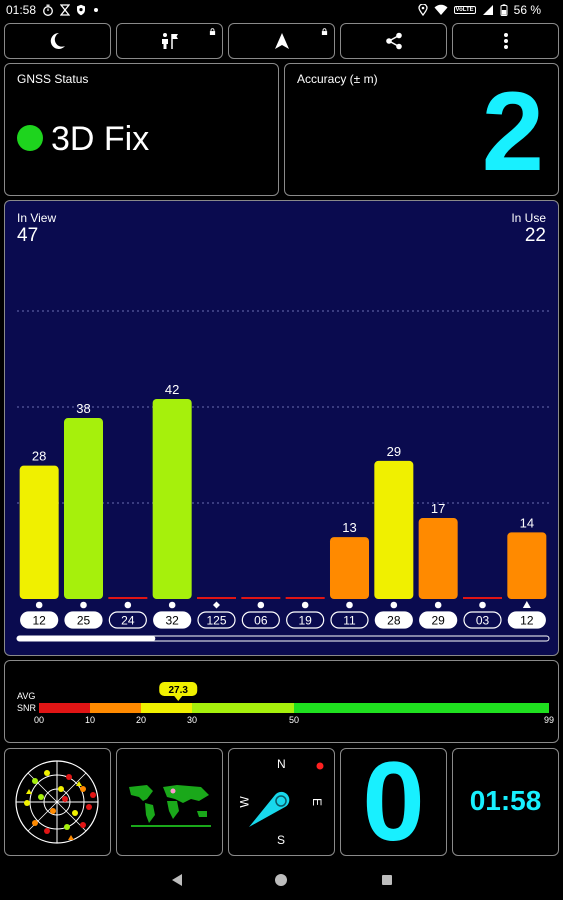  I want to click on prn-label: 24, so click(128, 621).